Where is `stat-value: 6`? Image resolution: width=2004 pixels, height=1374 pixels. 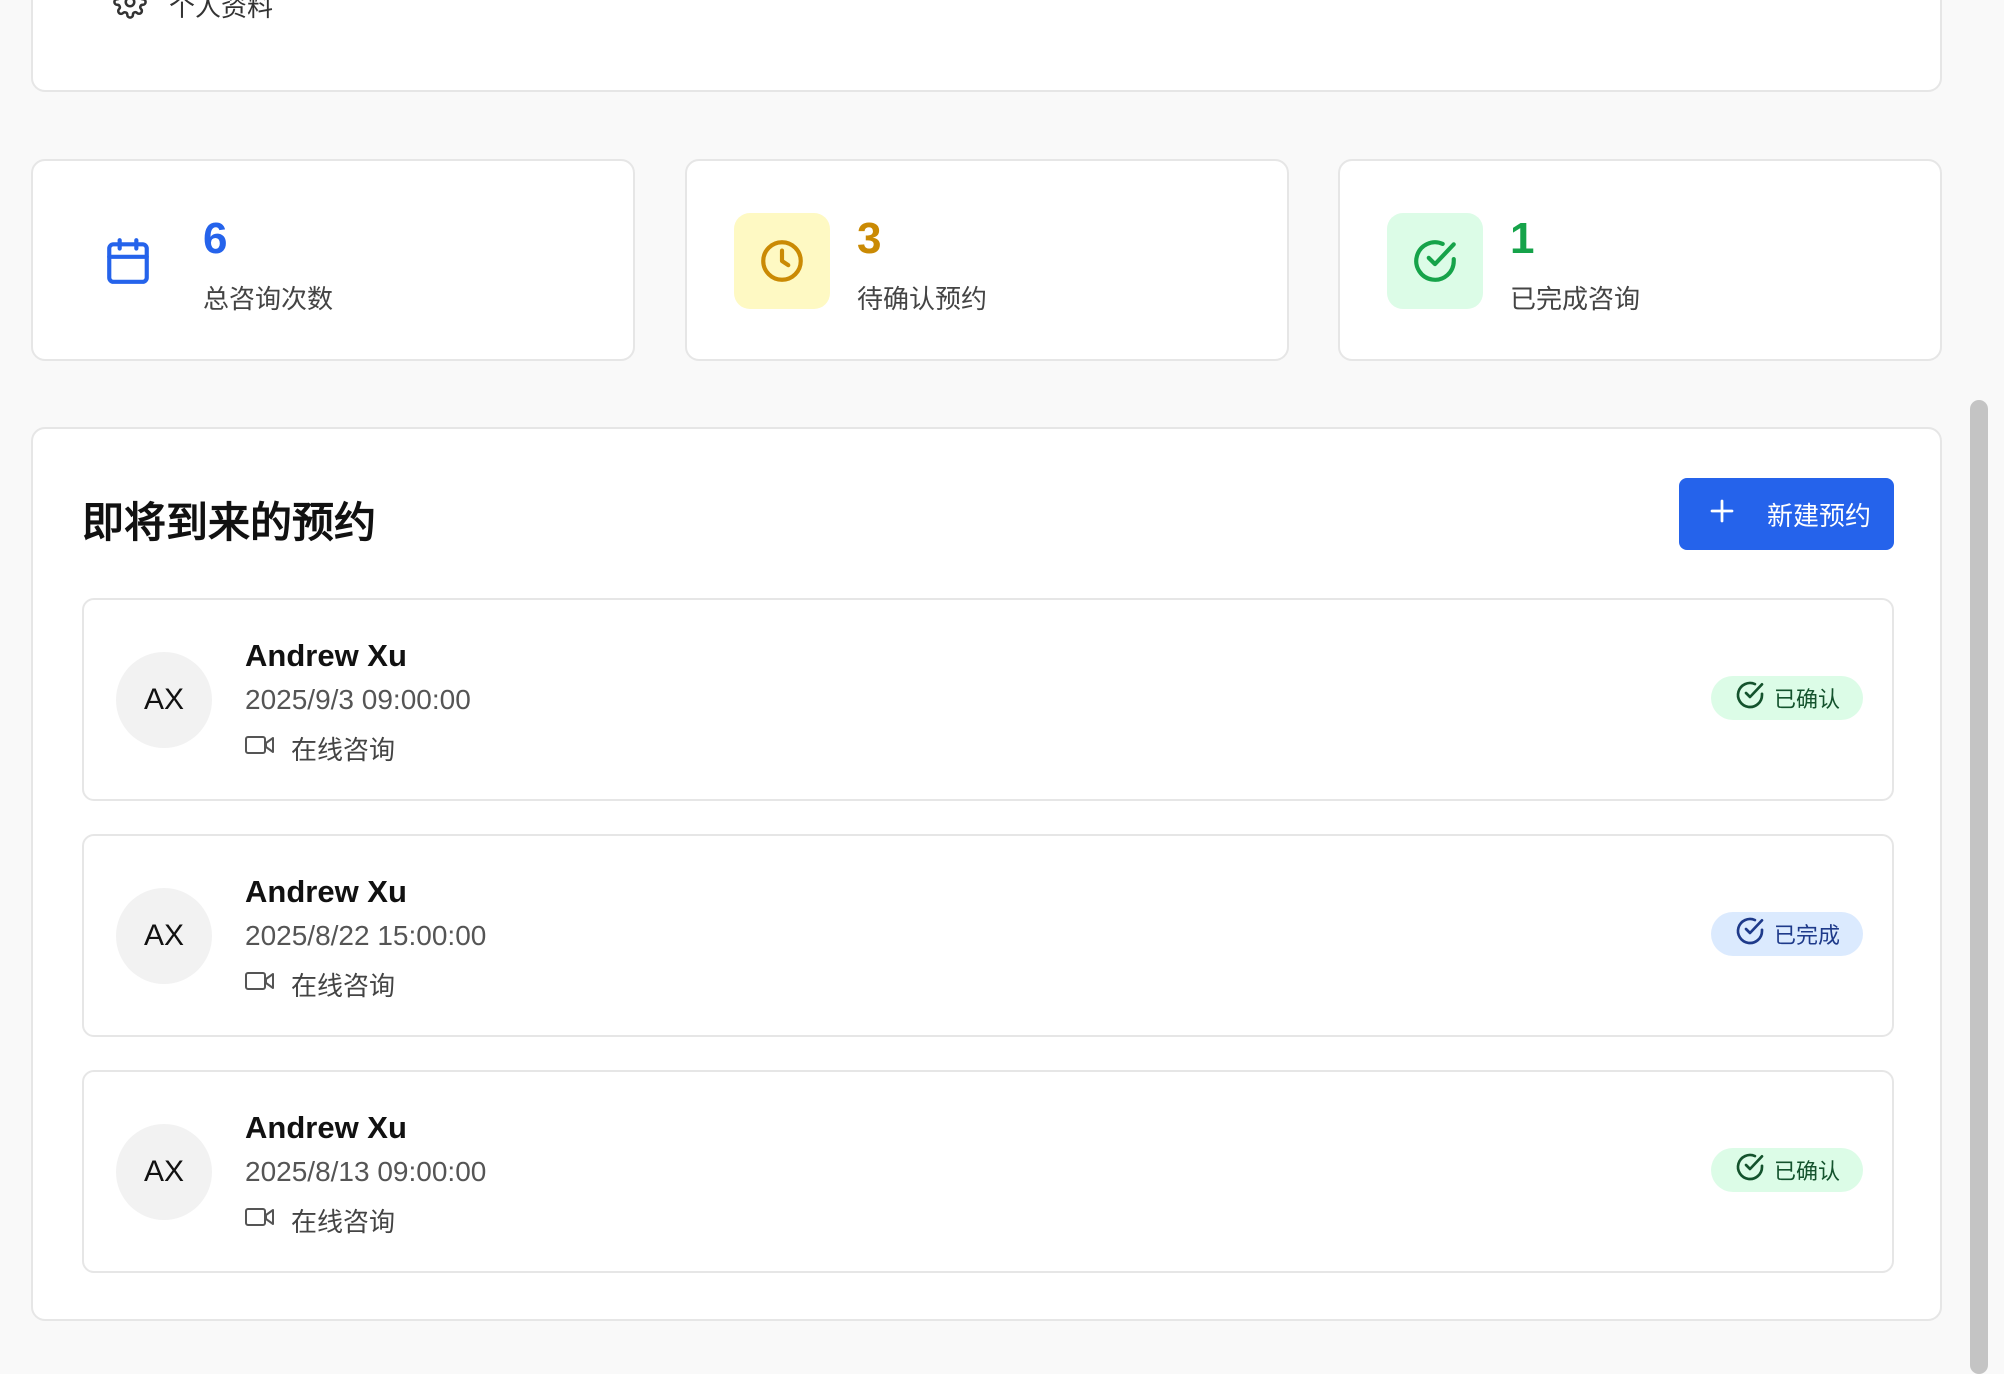 stat-value: 6 is located at coordinates (215, 238).